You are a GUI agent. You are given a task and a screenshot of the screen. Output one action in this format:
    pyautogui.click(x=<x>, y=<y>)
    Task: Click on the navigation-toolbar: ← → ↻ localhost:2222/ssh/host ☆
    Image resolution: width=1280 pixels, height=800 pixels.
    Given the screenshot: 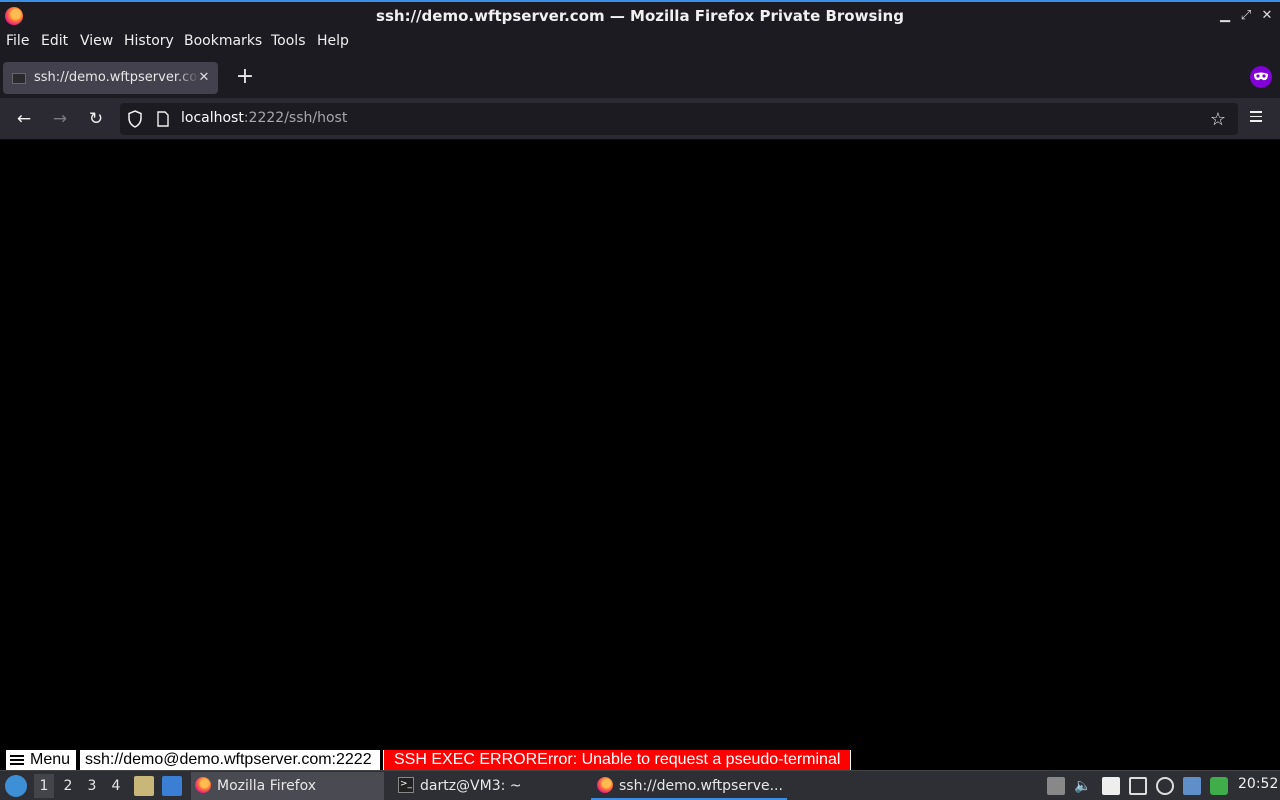 What is the action you would take?
    pyautogui.click(x=640, y=119)
    